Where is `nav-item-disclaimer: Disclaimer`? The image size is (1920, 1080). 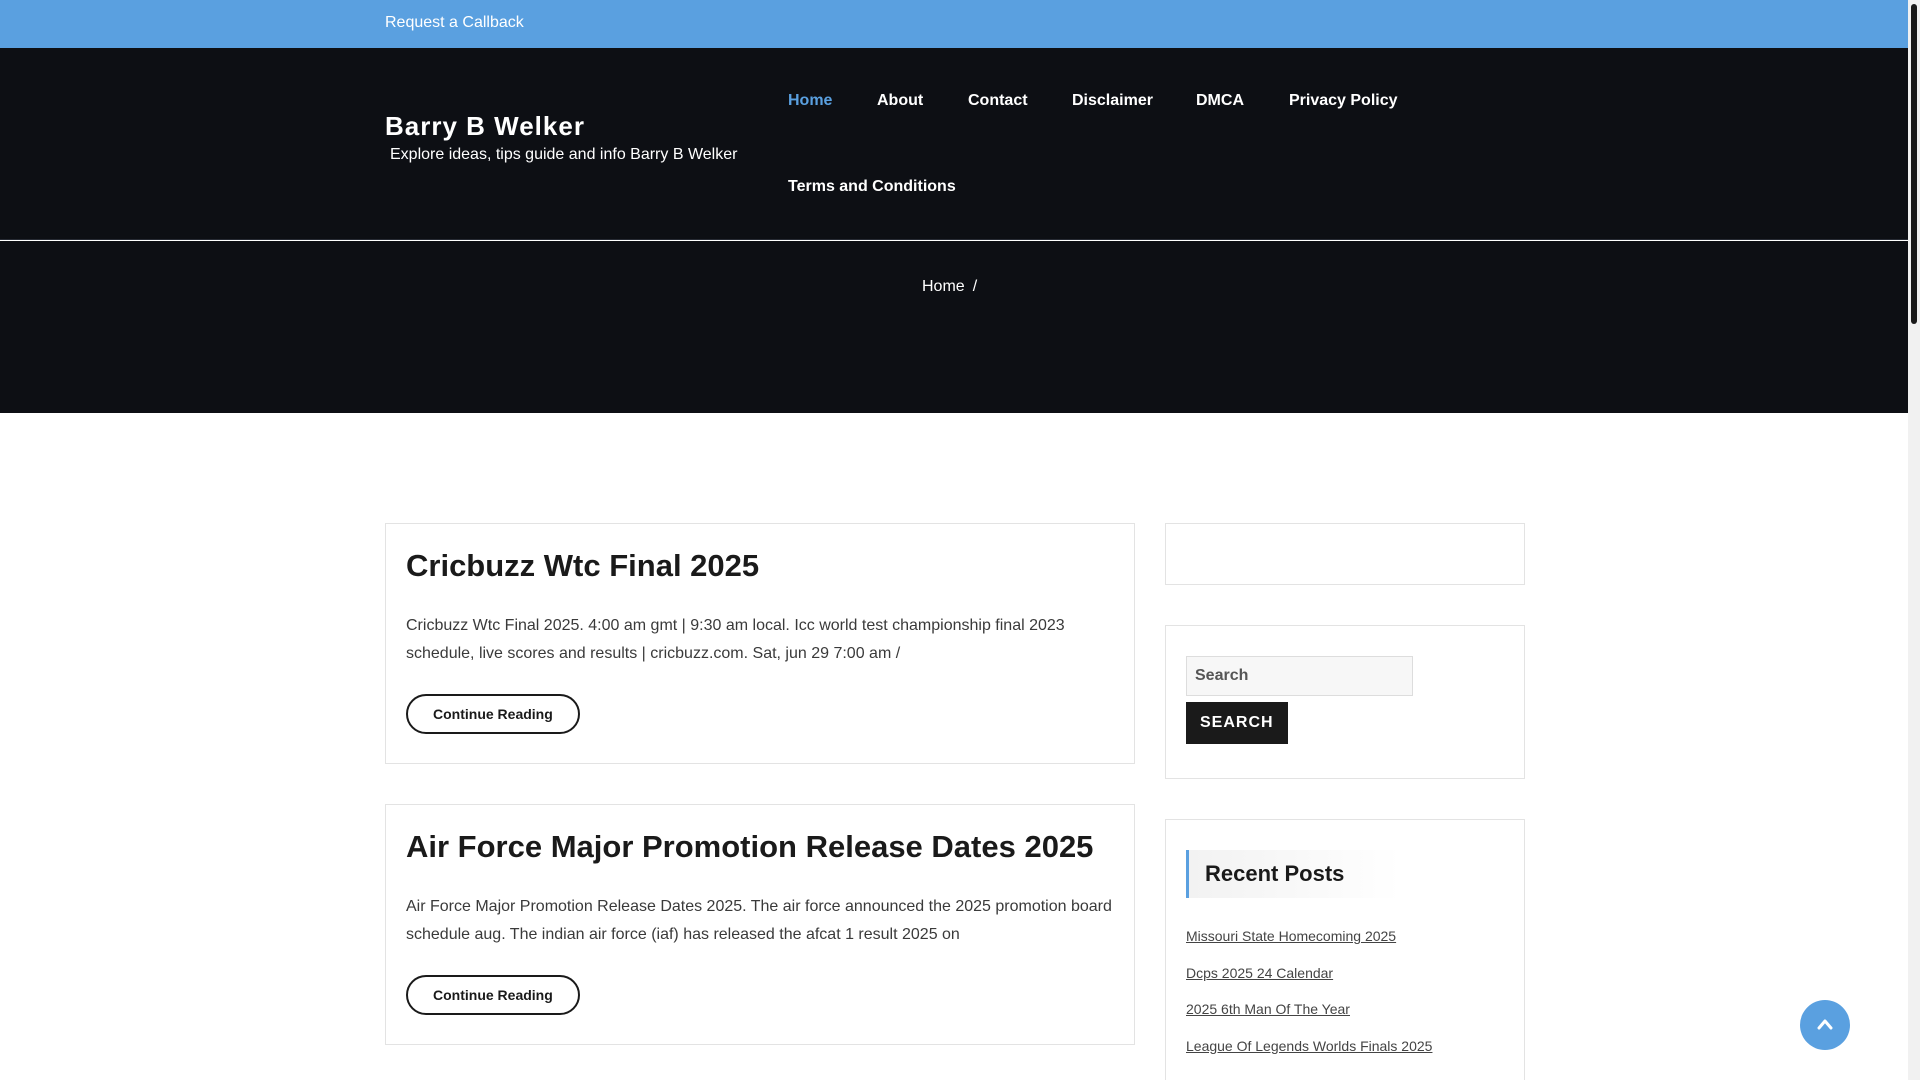 nav-item-disclaimer: Disclaimer is located at coordinates (1112, 101).